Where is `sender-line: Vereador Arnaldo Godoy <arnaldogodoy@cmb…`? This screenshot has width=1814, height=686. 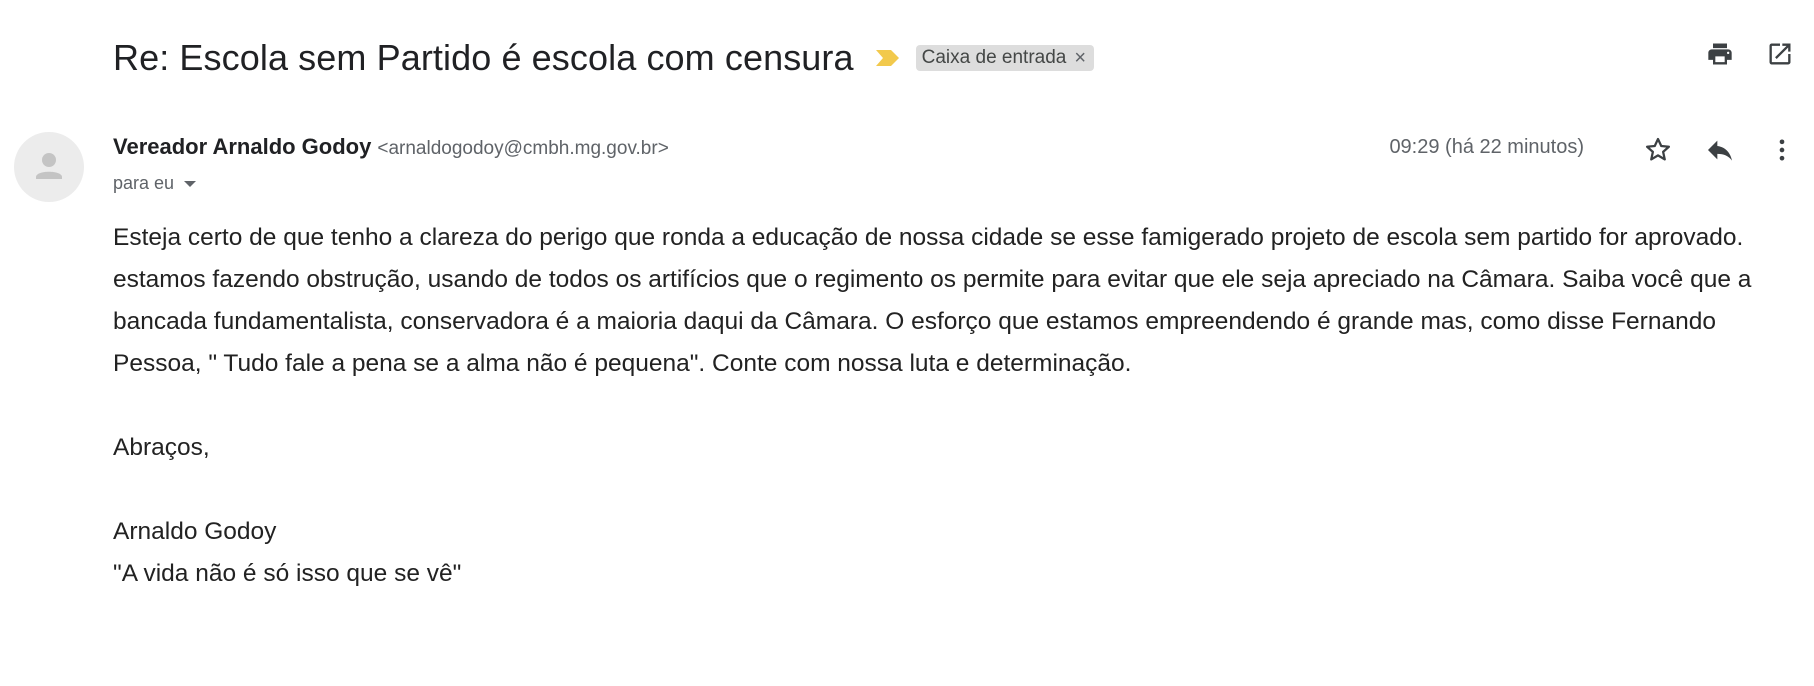 sender-line: Vereador Arnaldo Godoy <arnaldogodoy@cmb… is located at coordinates (391, 147).